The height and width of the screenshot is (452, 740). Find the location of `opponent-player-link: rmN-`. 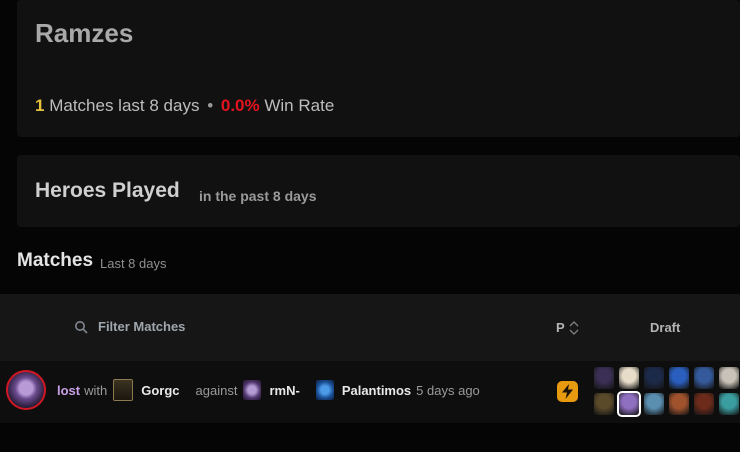

opponent-player-link: rmN- is located at coordinates (284, 390).